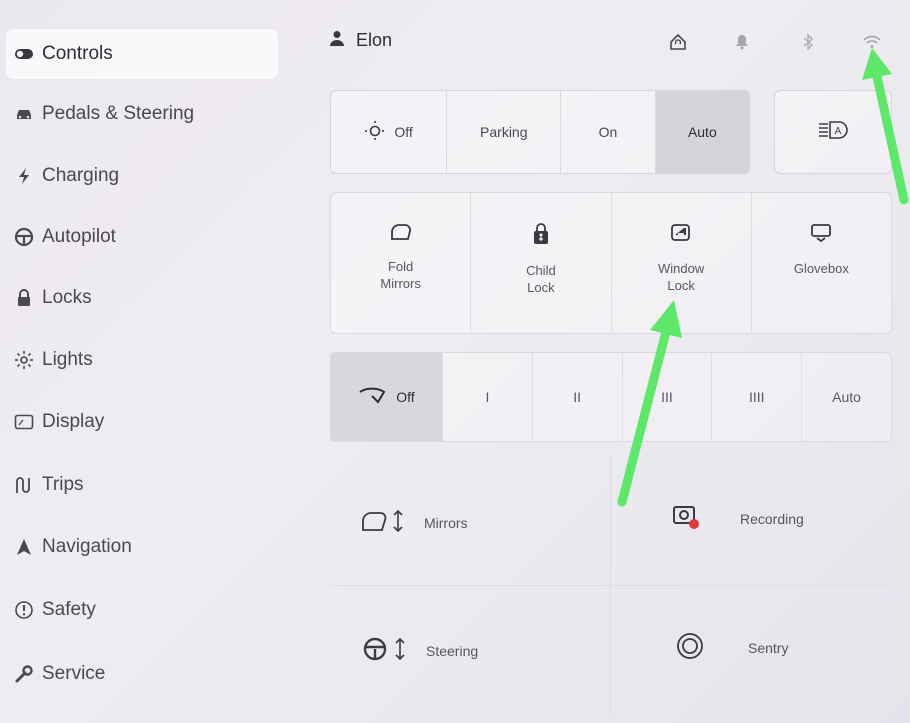 The height and width of the screenshot is (723, 910). Describe the element at coordinates (74, 673) in the screenshot. I see `sidebar-item-label: Service` at that location.